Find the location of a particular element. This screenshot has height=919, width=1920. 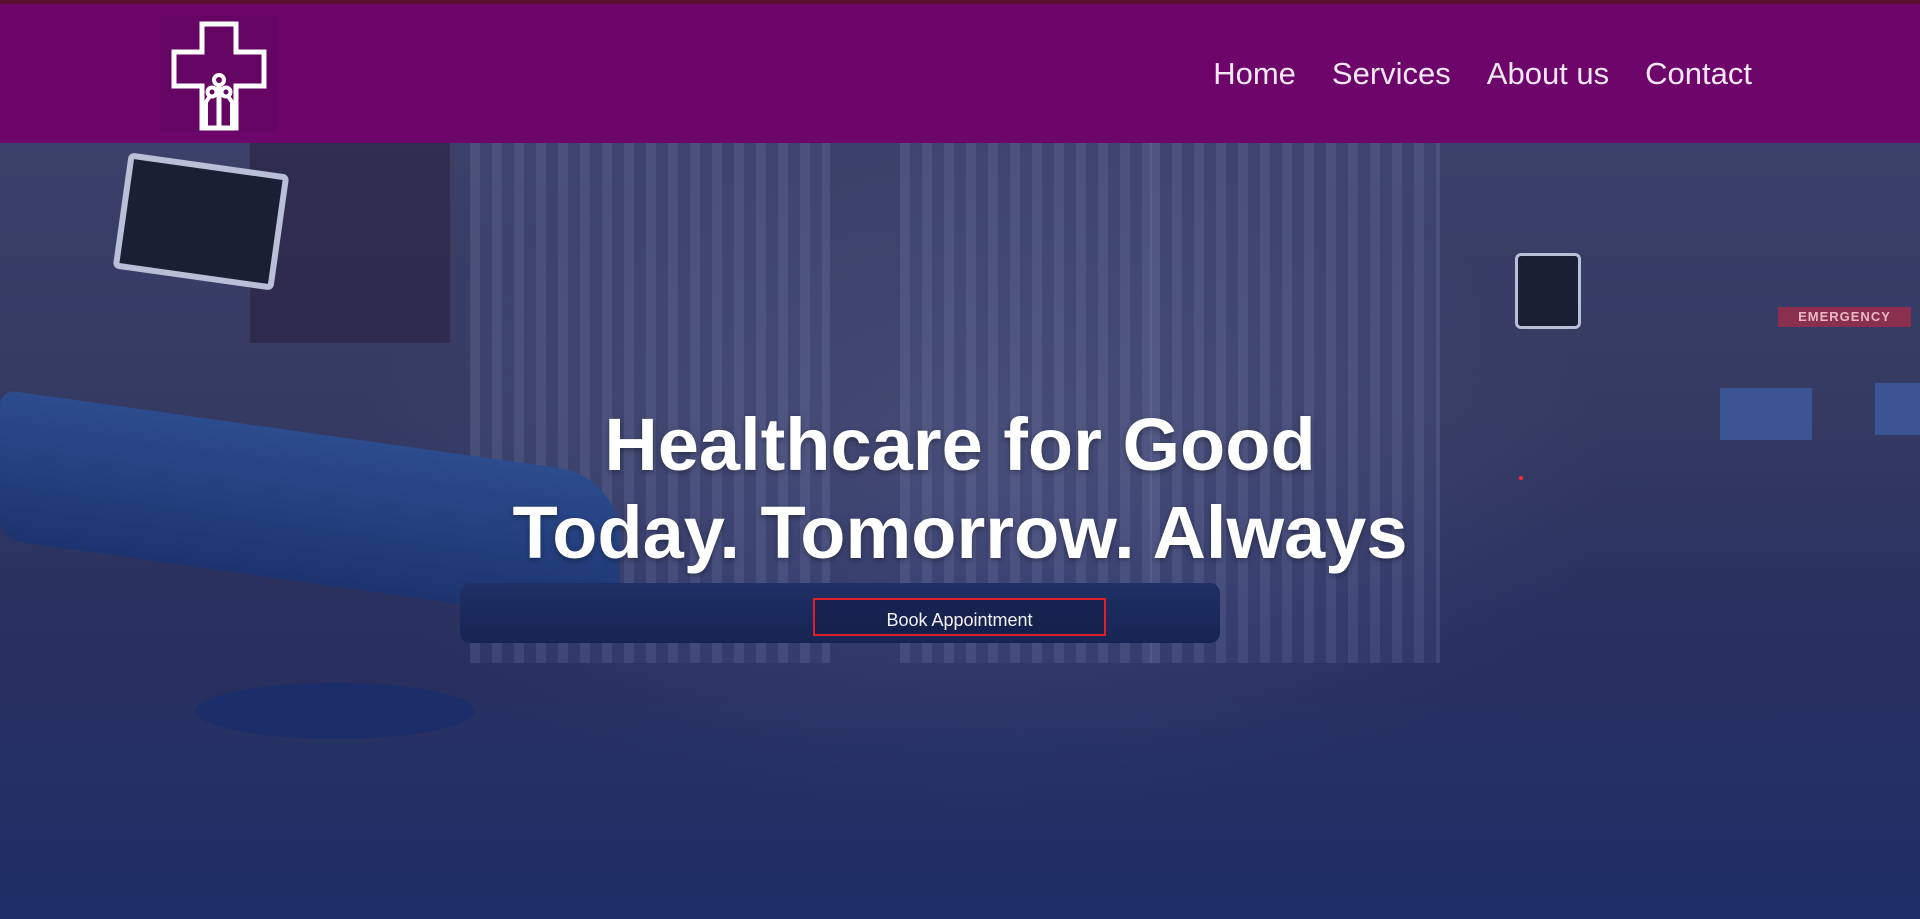

nav-about-us: About us is located at coordinates (1548, 74).